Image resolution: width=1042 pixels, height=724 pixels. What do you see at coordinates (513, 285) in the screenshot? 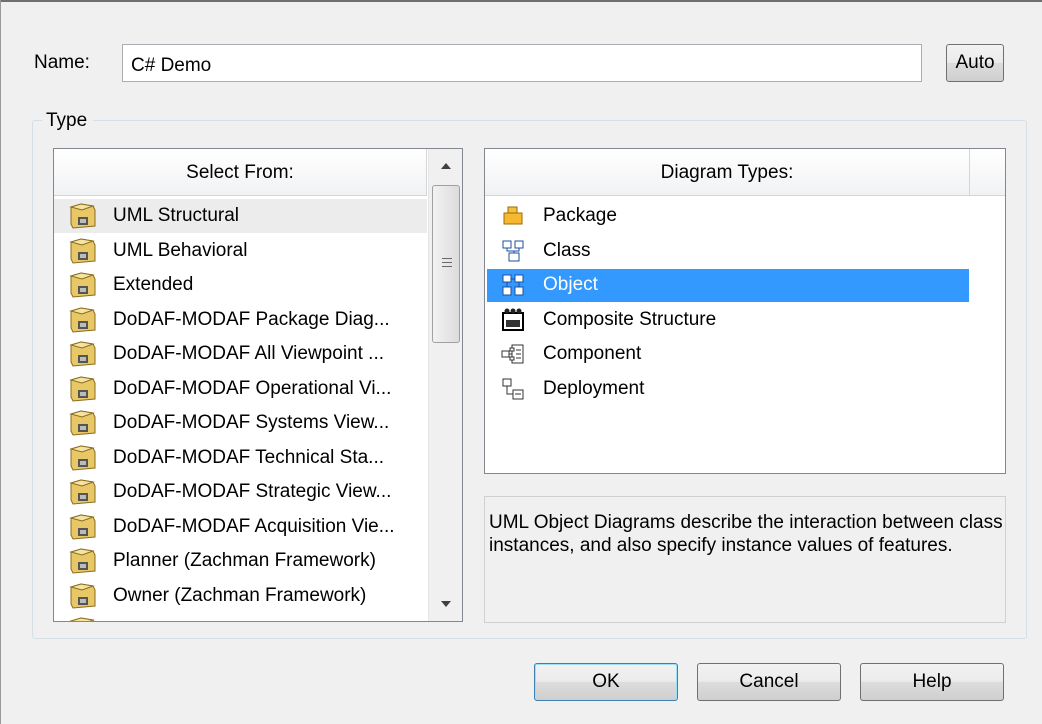
I see `object-diagram-icon` at bounding box center [513, 285].